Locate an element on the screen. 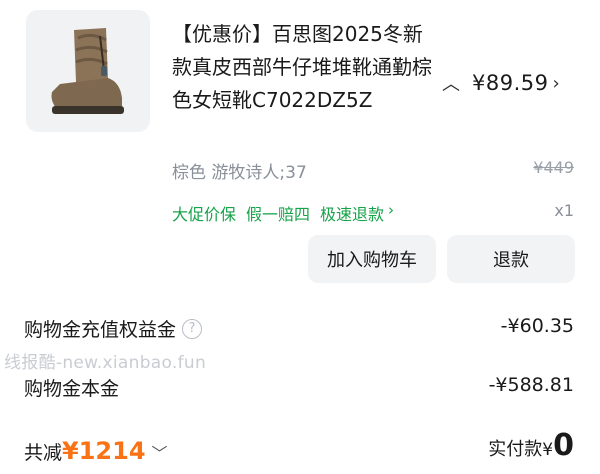  help-icon: ? is located at coordinates (192, 328).